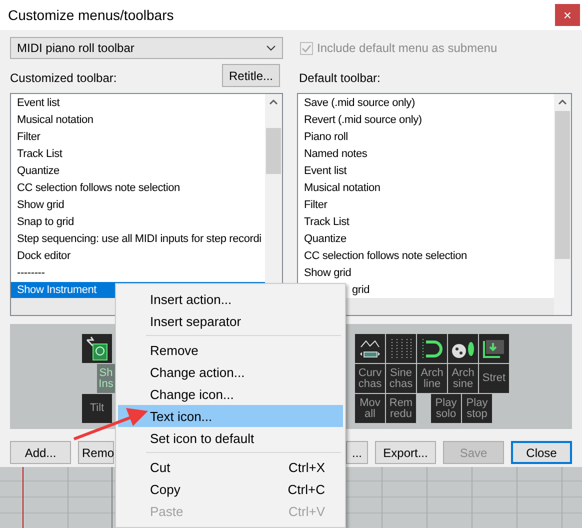  What do you see at coordinates (370, 378) in the screenshot?
I see `toolbar-tile: Curv chas` at bounding box center [370, 378].